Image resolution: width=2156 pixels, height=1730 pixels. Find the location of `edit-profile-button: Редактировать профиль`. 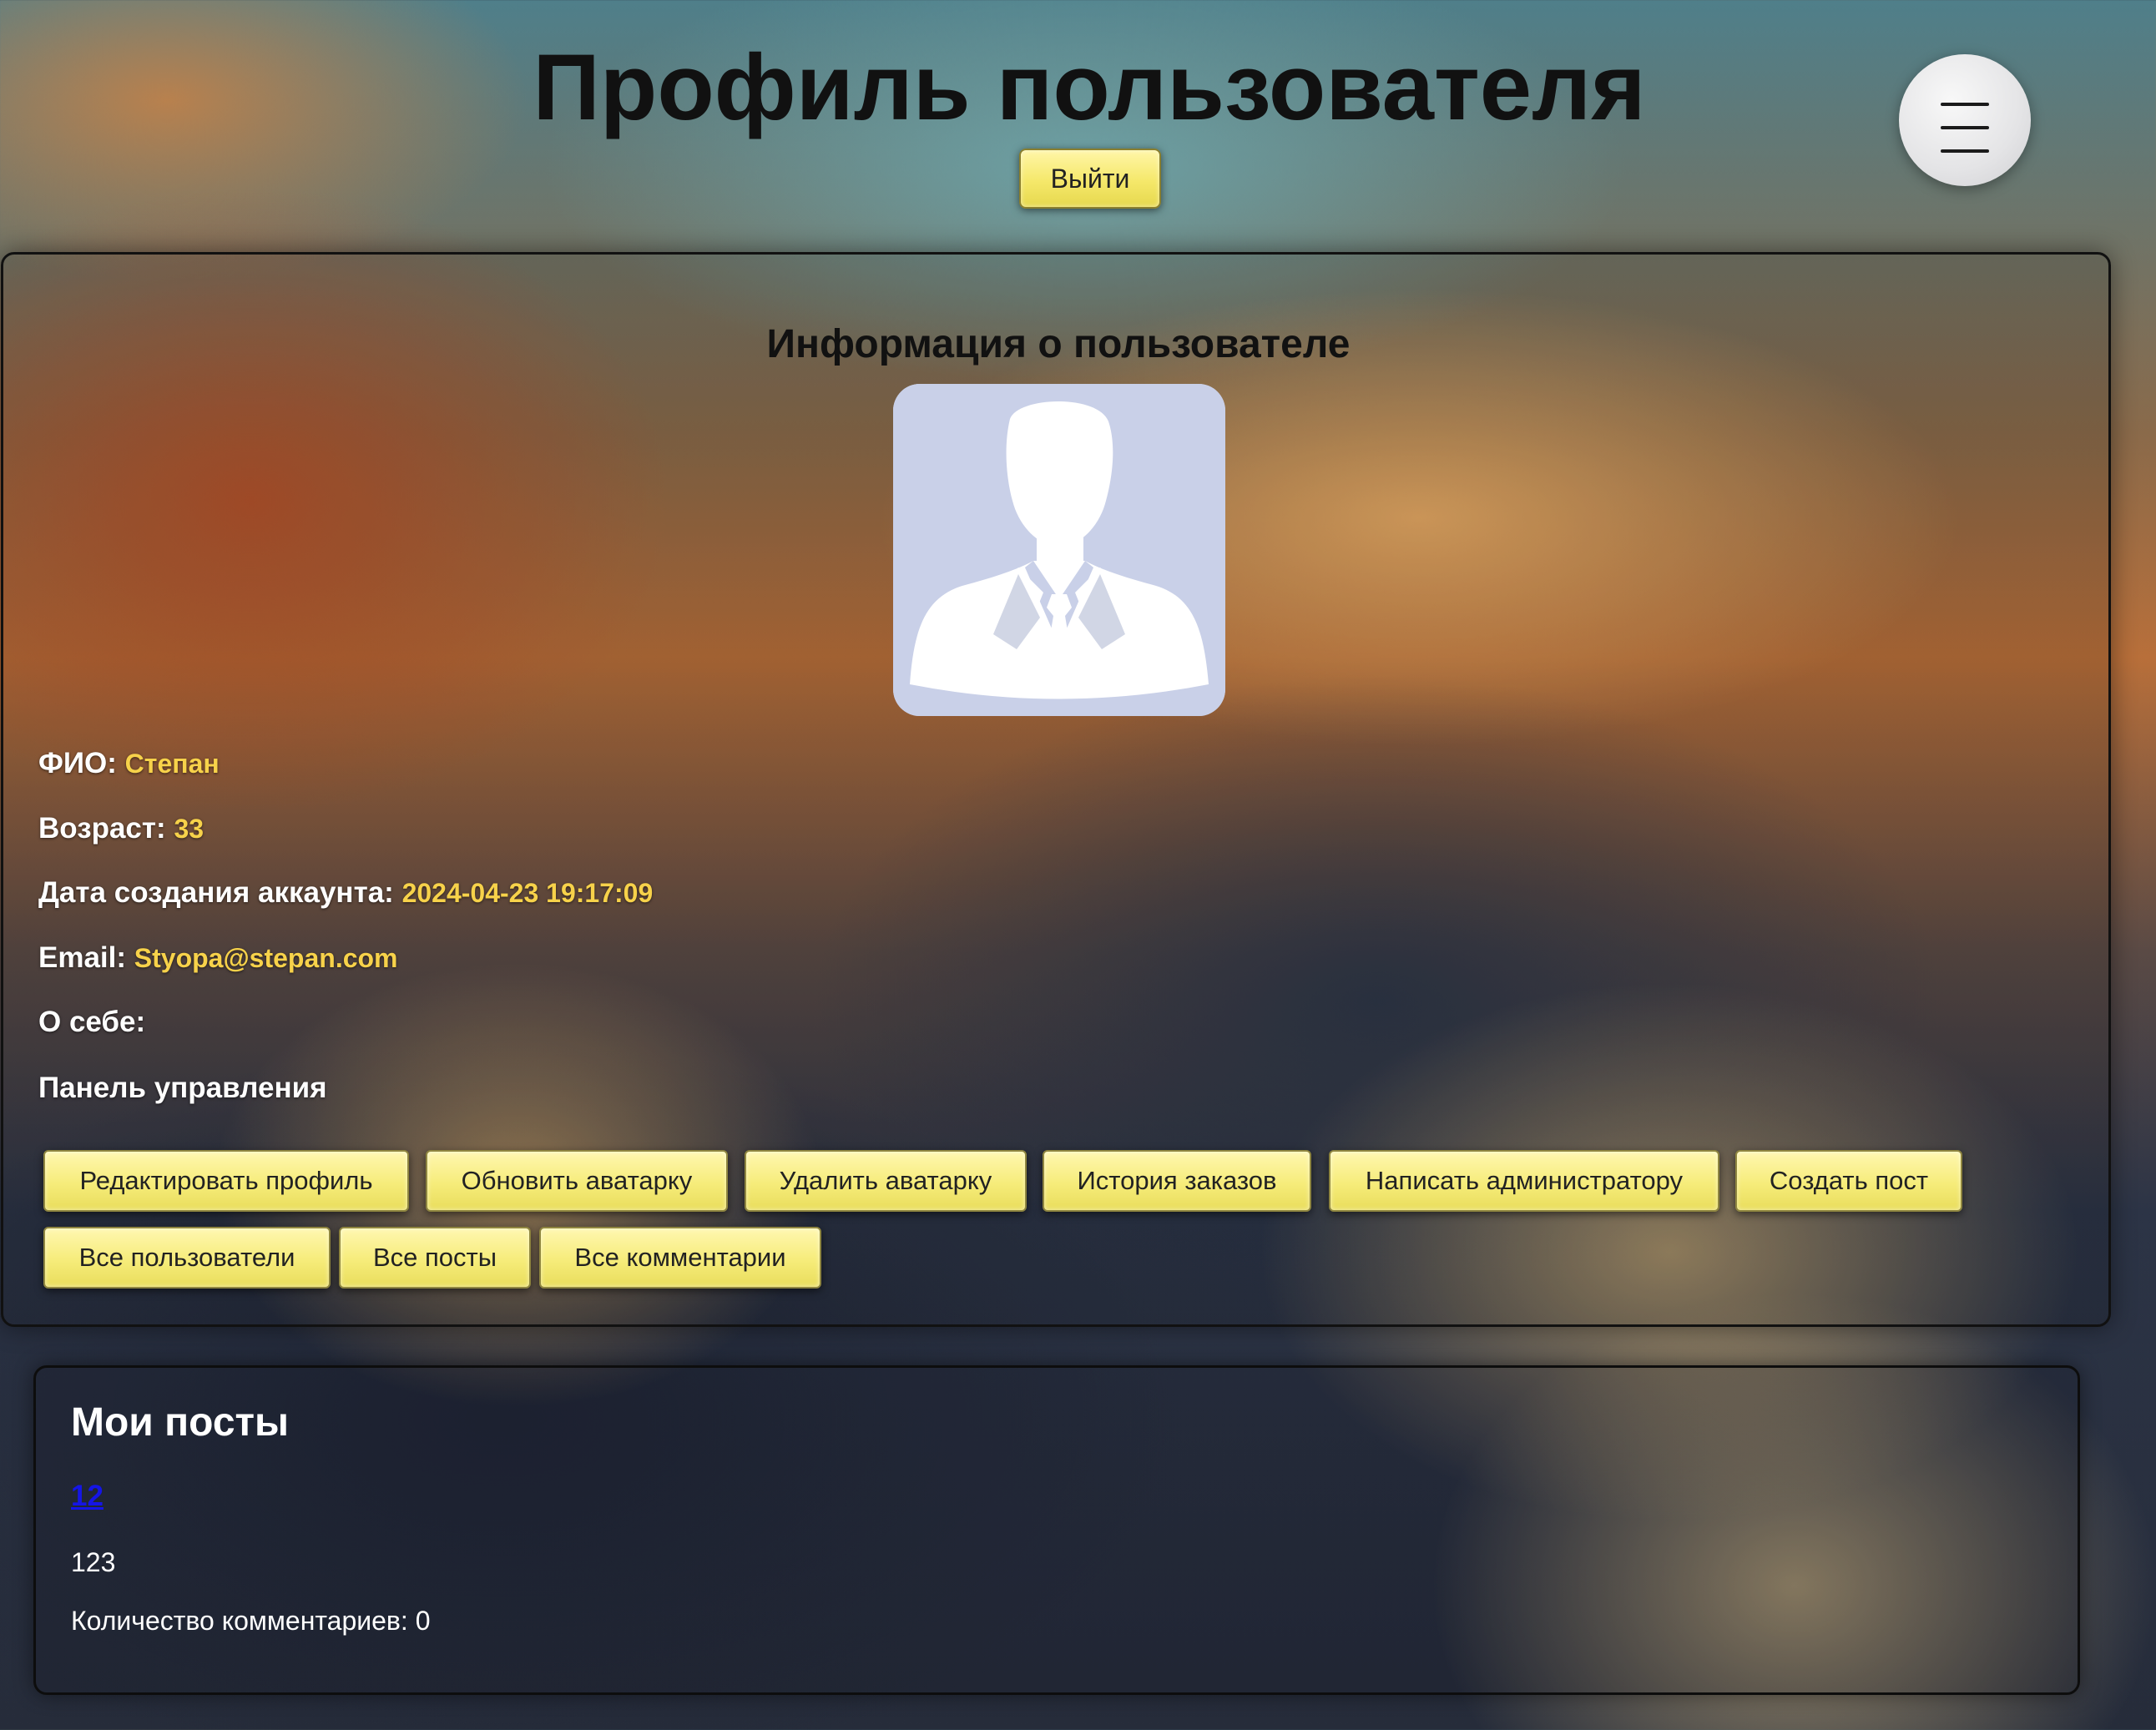

edit-profile-button: Редактировать профиль is located at coordinates (226, 1181).